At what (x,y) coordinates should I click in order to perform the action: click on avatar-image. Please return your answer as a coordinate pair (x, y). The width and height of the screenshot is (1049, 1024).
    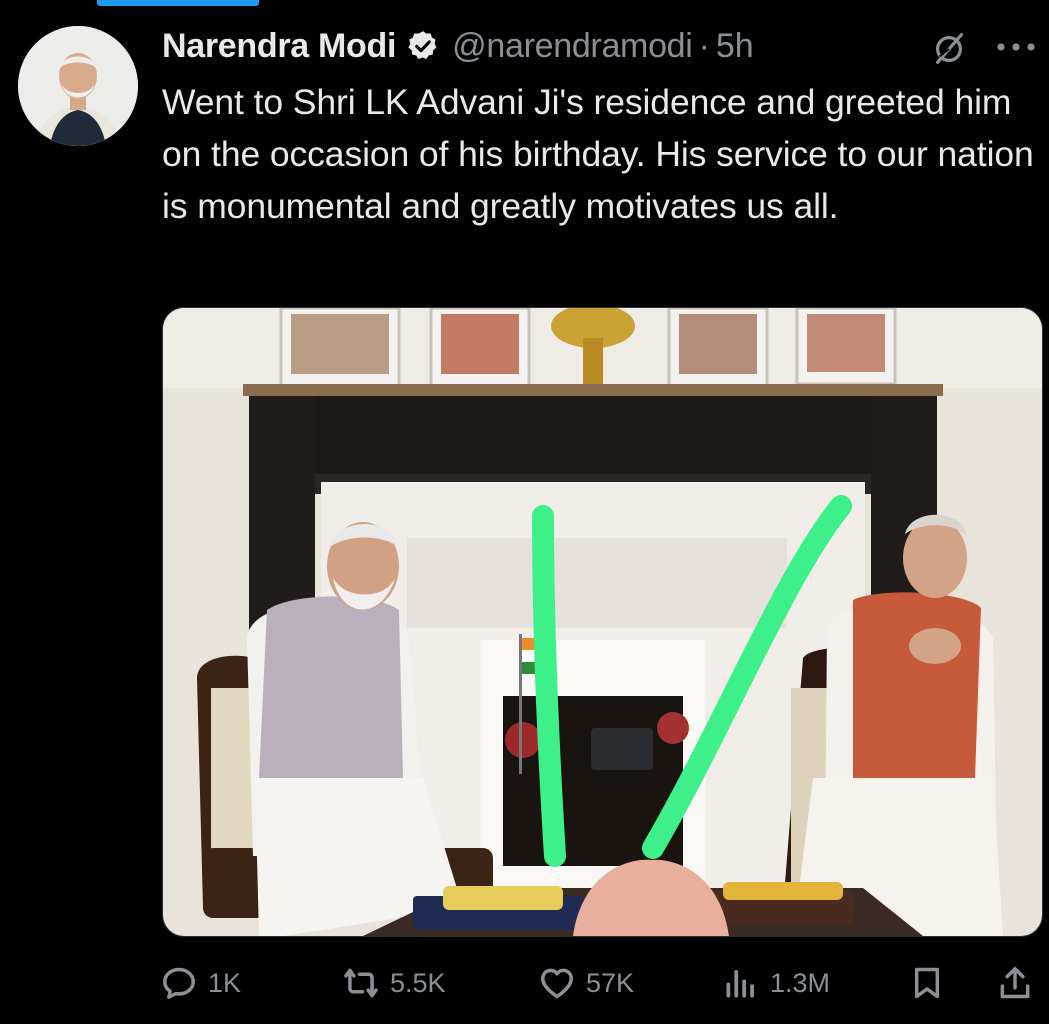
    Looking at the image, I should click on (78, 86).